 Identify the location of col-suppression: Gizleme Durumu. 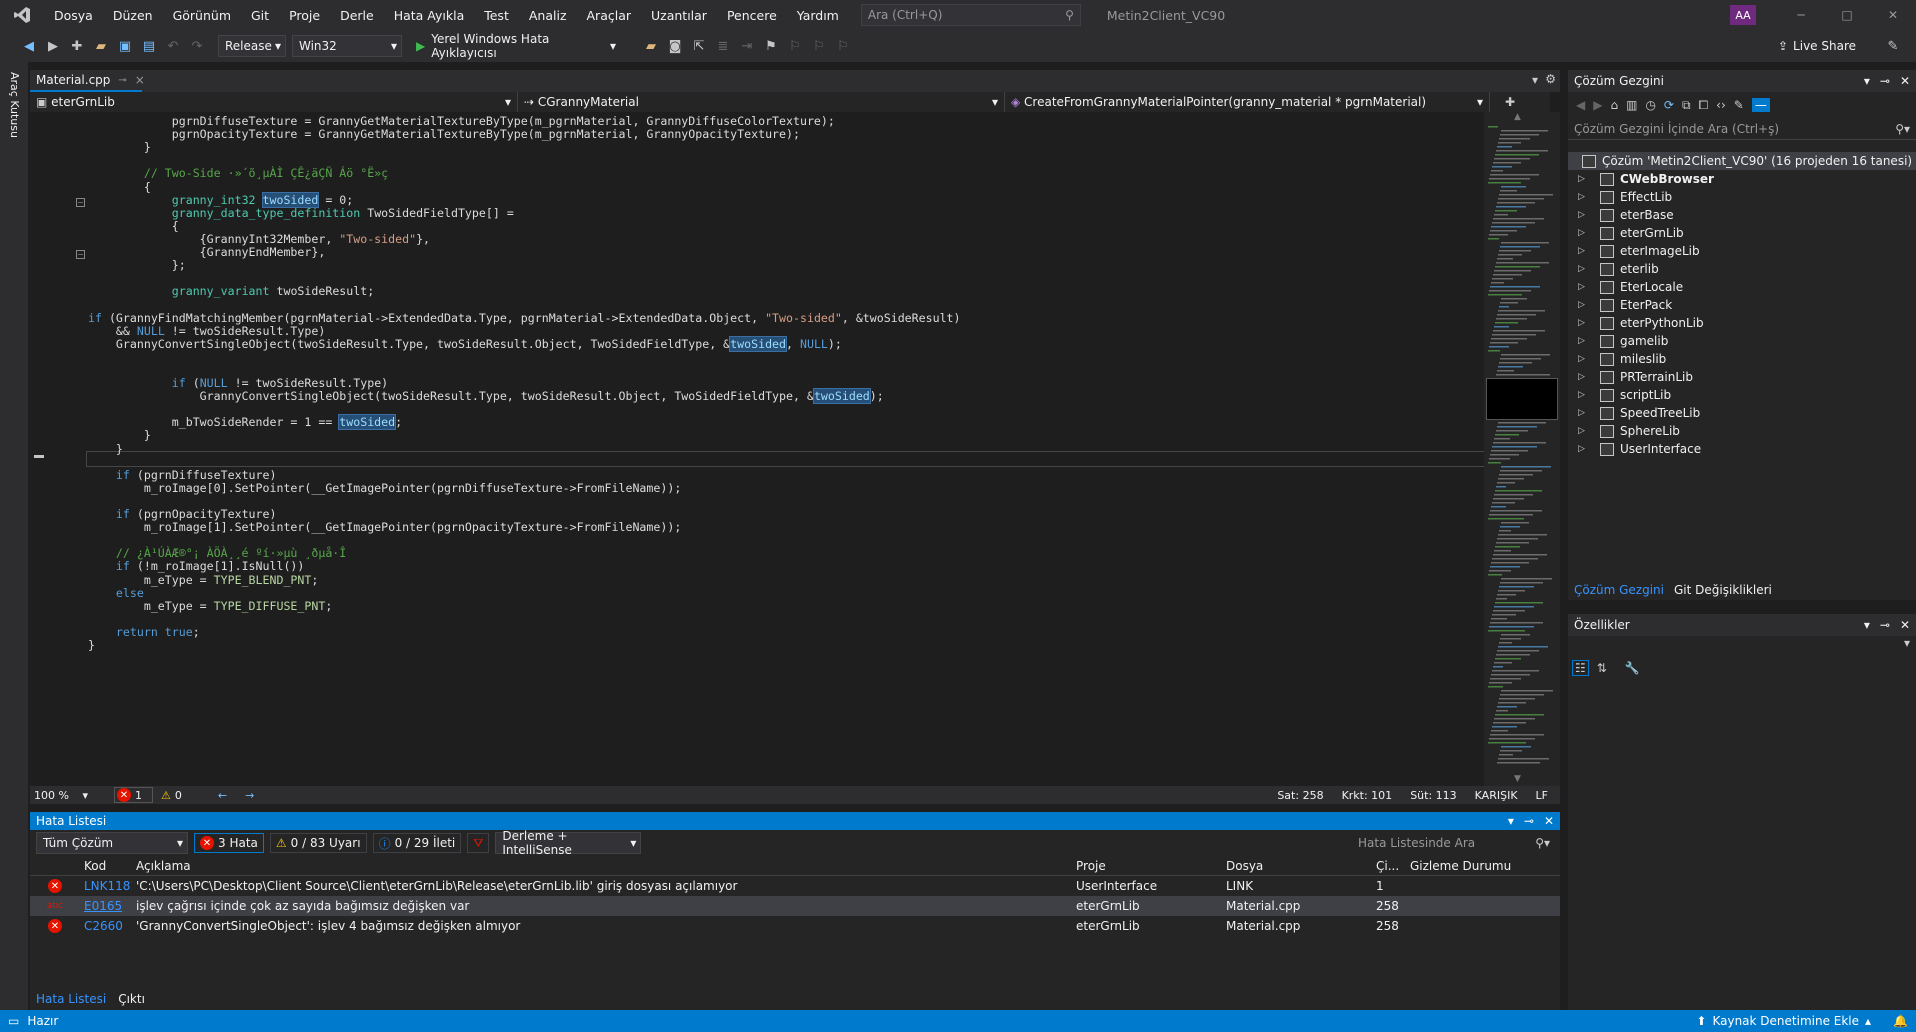
(1476, 866).